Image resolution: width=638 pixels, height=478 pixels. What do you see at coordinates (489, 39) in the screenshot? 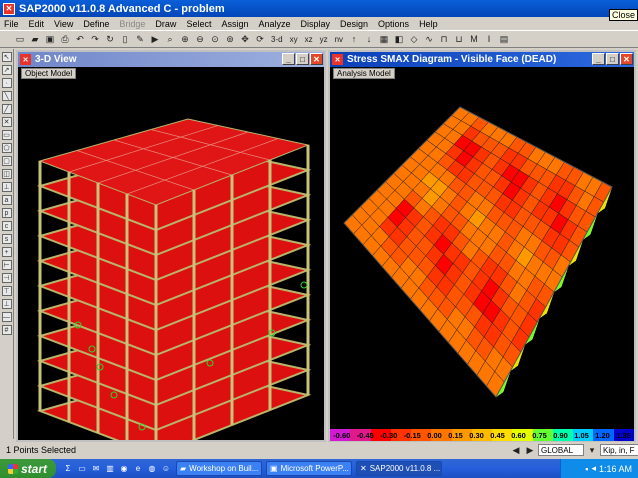
I see `text-icon: I` at bounding box center [489, 39].